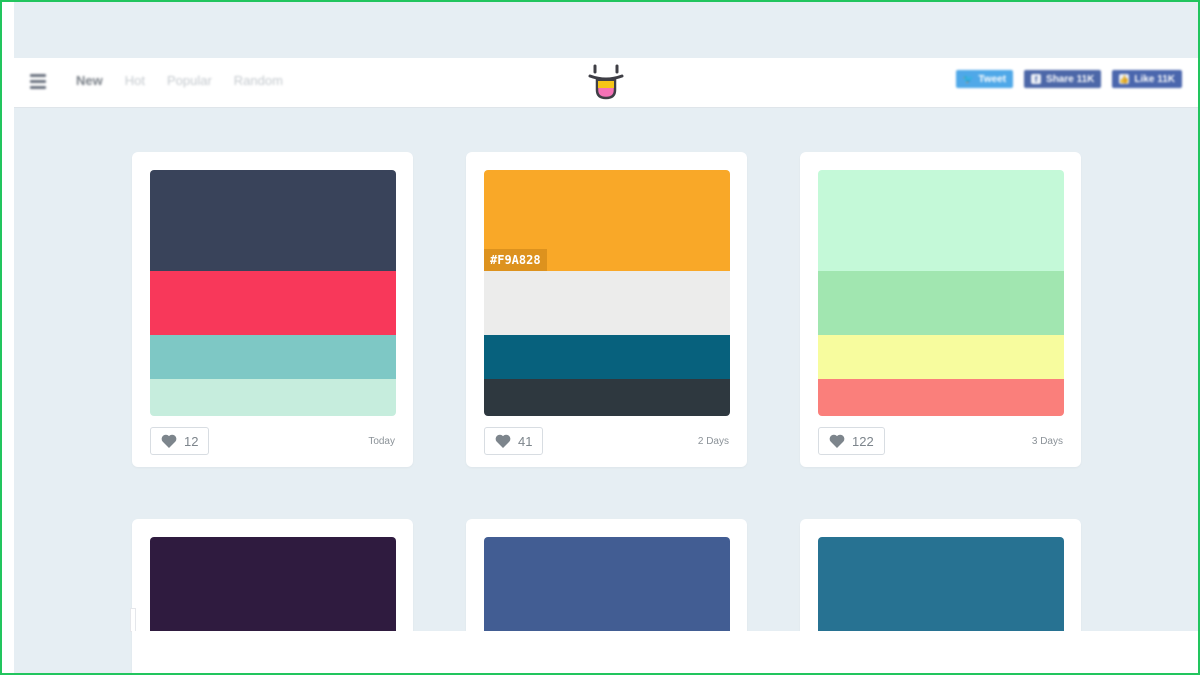 The height and width of the screenshot is (675, 1200). Describe the element at coordinates (514, 441) in the screenshot. I see `like-button: 41` at that location.